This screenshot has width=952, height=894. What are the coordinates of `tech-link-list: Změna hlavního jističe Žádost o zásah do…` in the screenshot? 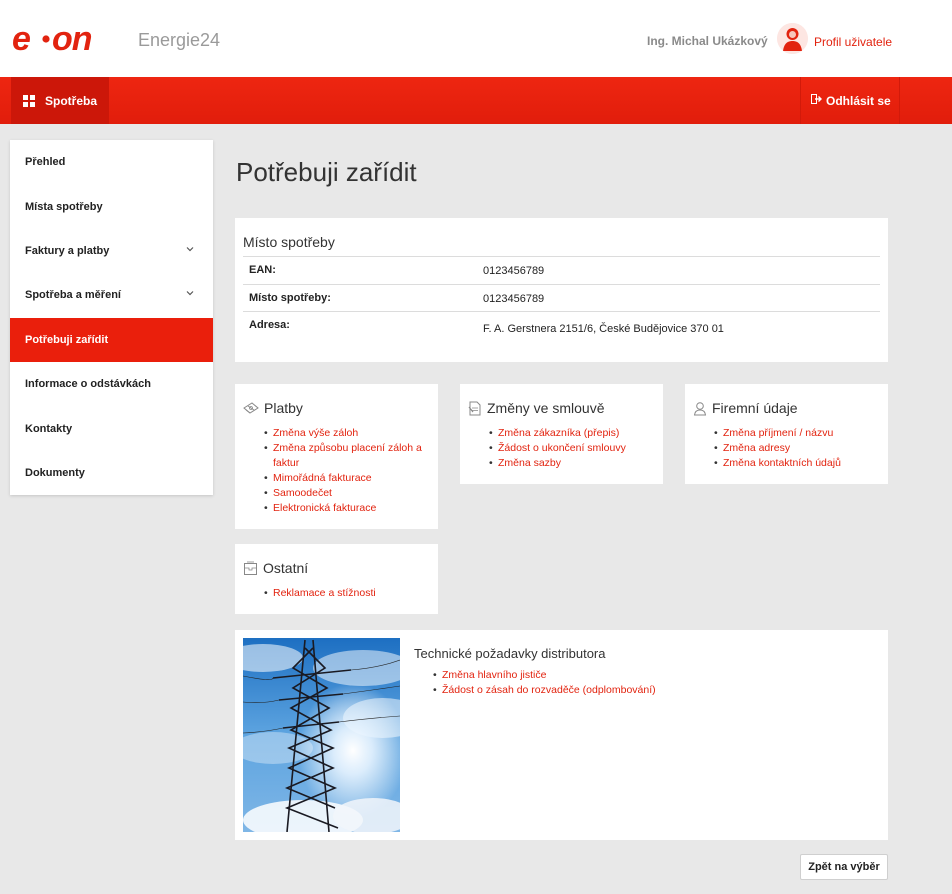 It's located at (583, 683).